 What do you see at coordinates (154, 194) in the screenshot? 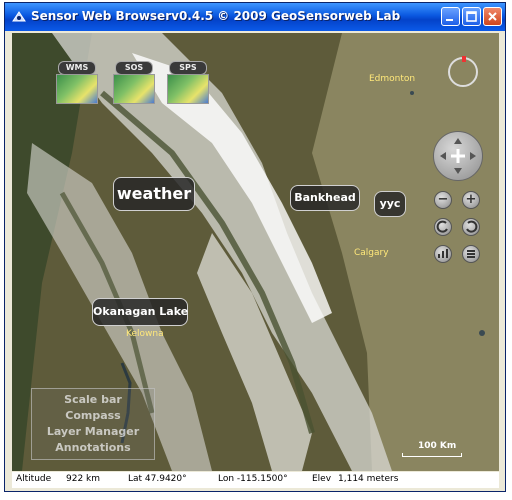
I see `annotation-weather: weather` at bounding box center [154, 194].